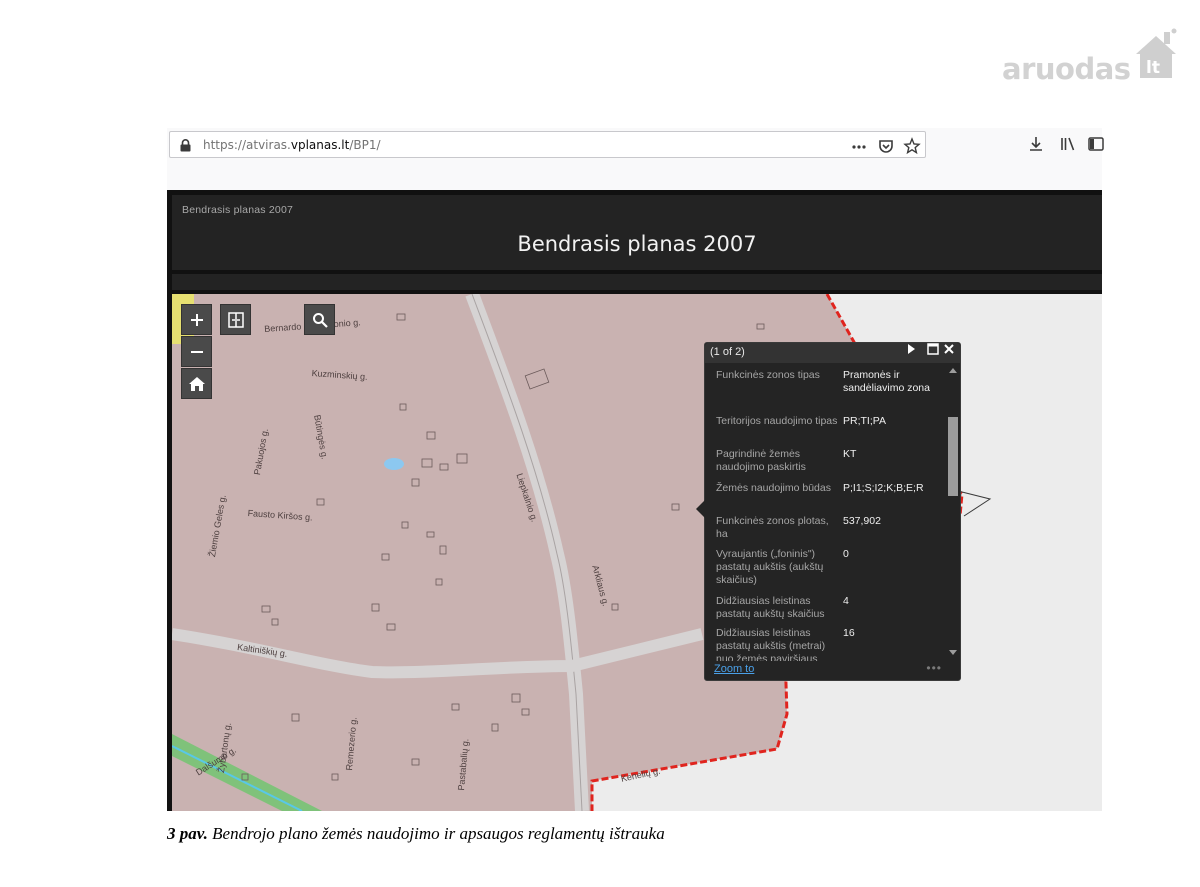 The width and height of the screenshot is (1200, 887). I want to click on green-strip, so click(247, 772).